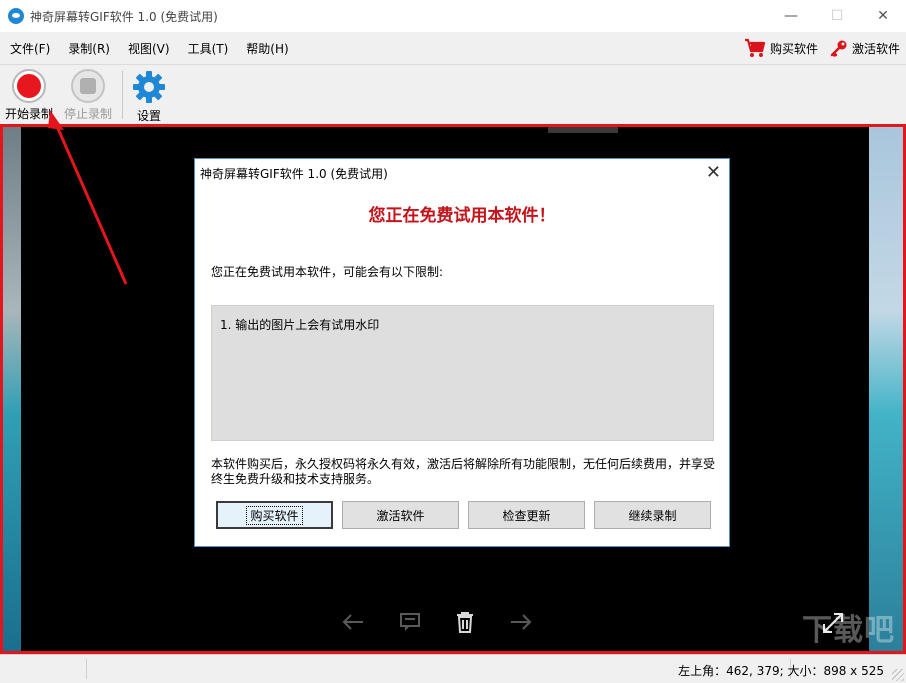  Describe the element at coordinates (453, 48) in the screenshot. I see `menu-bar: 文件(F) 录制(R) 视图(V) 工具(T) 帮助(H) 购买软件 激活软件` at that location.